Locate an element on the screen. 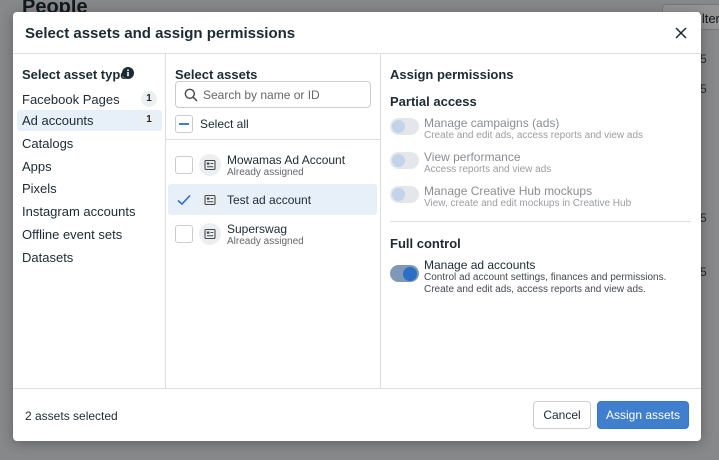 Image resolution: width=719 pixels, height=460 pixels. asset-name: Test ad account is located at coordinates (269, 200).